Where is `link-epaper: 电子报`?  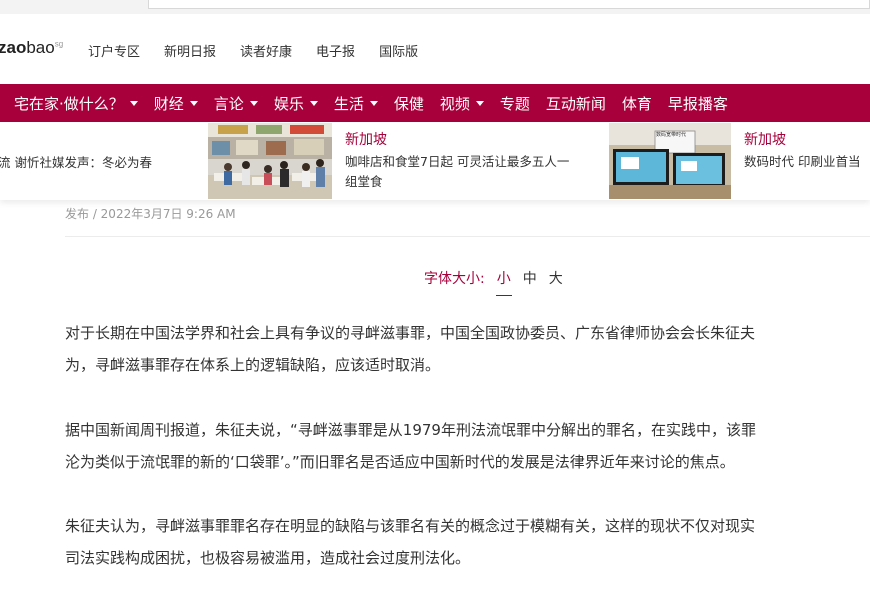
link-epaper: 电子报 is located at coordinates (335, 50).